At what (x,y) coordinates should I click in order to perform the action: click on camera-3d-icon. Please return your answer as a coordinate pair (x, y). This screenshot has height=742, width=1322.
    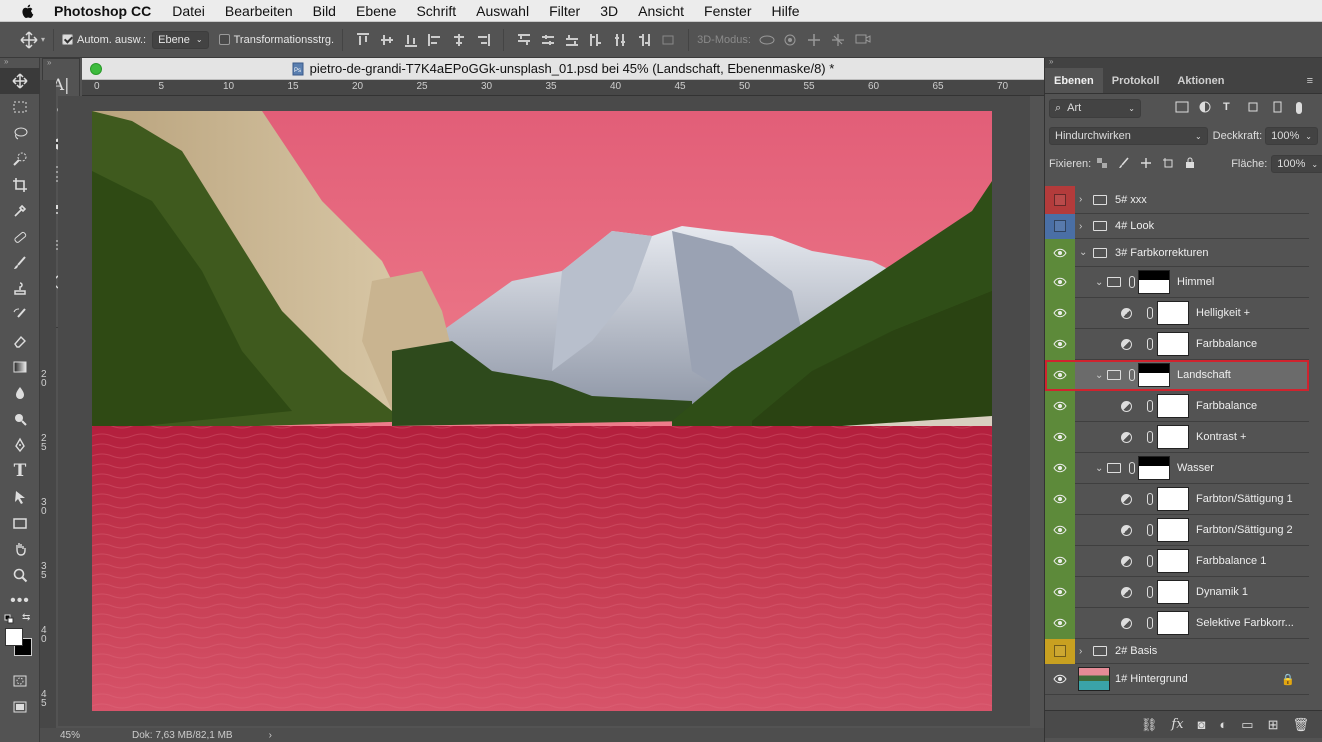
    Looking at the image, I should click on (863, 40).